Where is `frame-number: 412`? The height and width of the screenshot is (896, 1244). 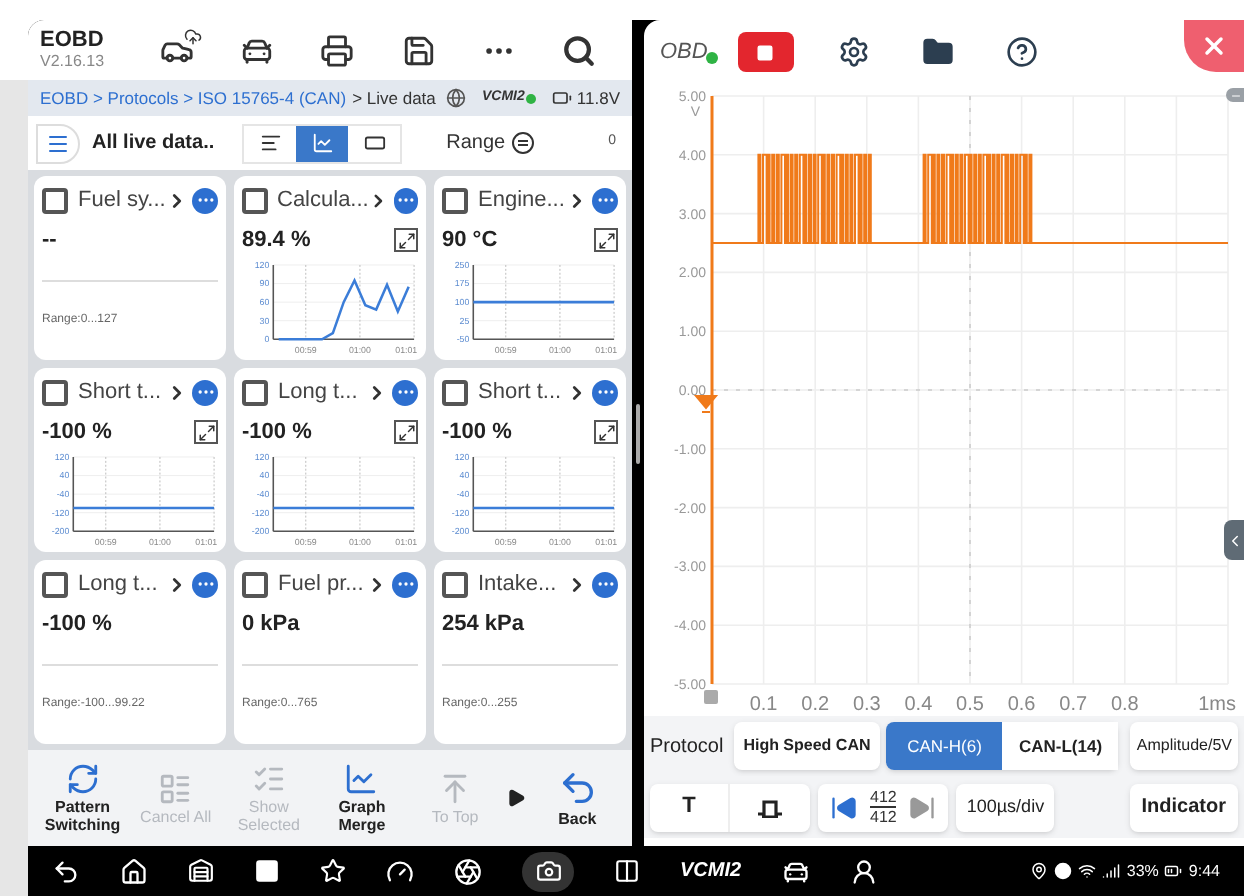
frame-number: 412 is located at coordinates (883, 798).